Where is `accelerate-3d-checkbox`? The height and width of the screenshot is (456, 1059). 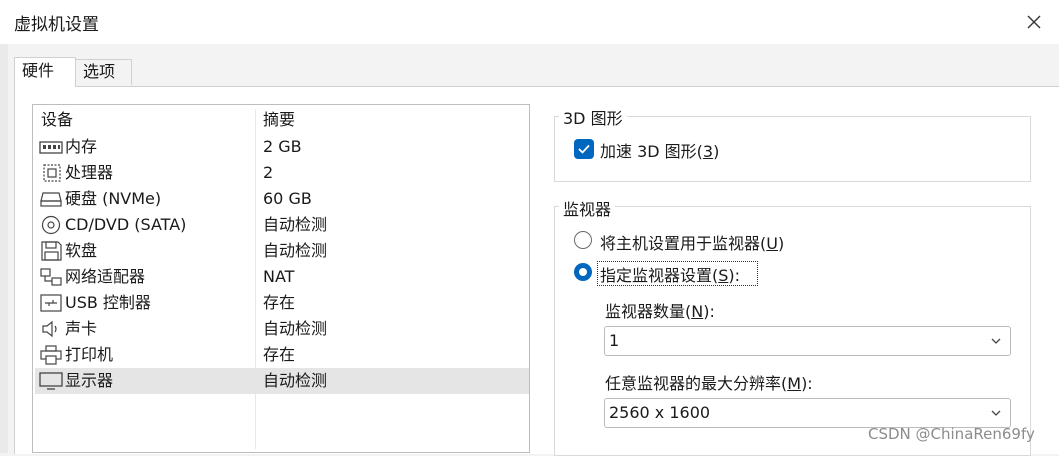 accelerate-3d-checkbox is located at coordinates (584, 149).